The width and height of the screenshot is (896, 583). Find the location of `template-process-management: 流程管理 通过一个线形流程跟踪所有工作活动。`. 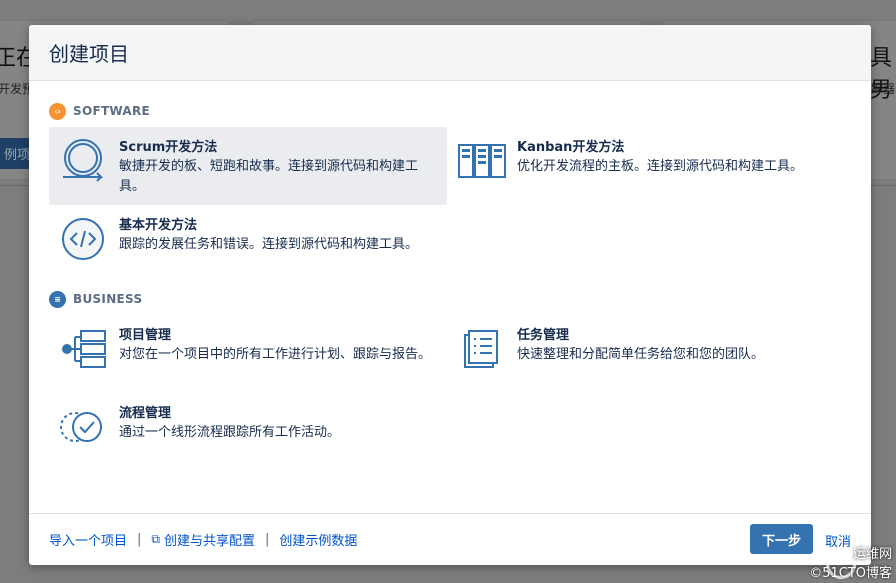

template-process-management: 流程管理 通过一个线形流程跟踪所有工作活动。 is located at coordinates (248, 432).